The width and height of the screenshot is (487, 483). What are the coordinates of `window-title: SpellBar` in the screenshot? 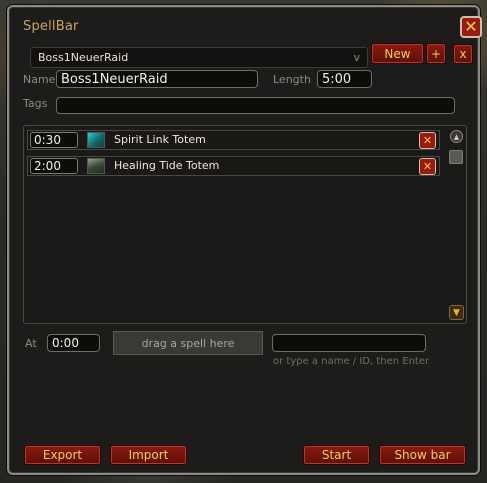 It's located at (51, 26).